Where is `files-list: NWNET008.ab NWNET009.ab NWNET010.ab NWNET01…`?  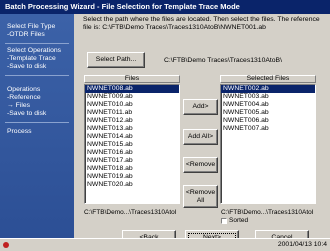
files-list: NWNET008.ab NWNET009.ab NWNET010.ab NWNET01… is located at coordinates (132, 144).